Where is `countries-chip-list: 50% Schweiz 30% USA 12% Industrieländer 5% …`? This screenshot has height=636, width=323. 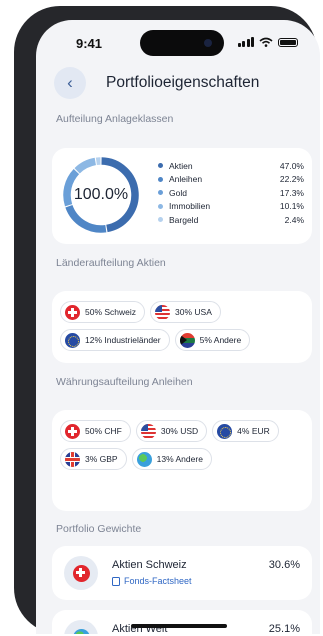
countries-chip-list: 50% Schweiz 30% USA 12% Industrieländer 5% … is located at coordinates (182, 326).